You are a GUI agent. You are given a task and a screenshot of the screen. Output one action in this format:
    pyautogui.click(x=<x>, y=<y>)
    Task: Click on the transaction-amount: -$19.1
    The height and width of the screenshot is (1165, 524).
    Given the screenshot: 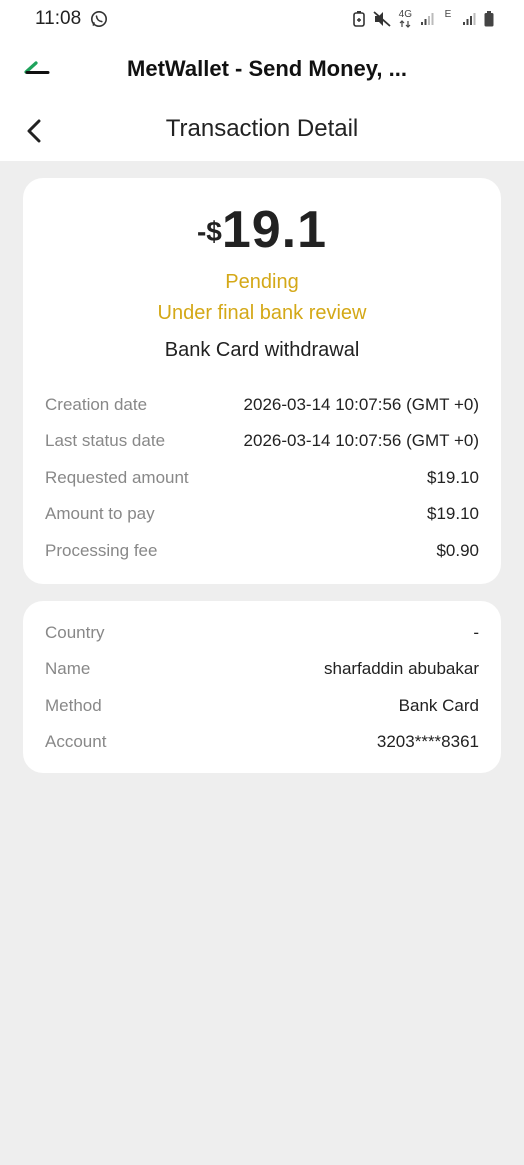 What is the action you would take?
    pyautogui.click(x=262, y=230)
    